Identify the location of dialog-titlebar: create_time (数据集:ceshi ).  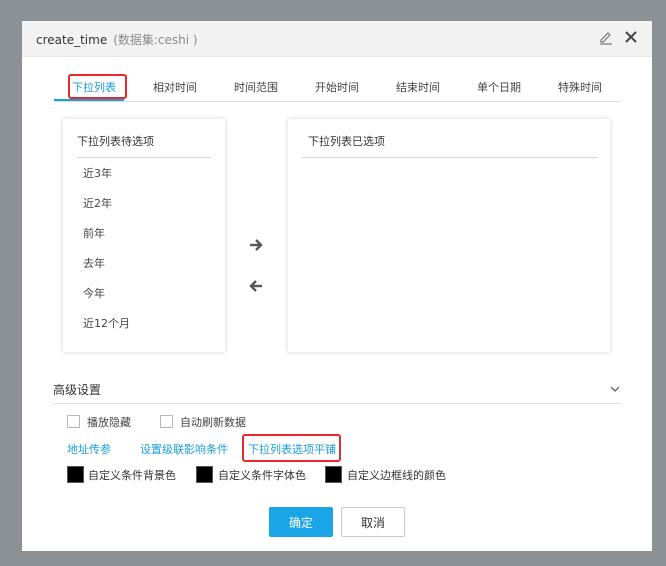
(337, 39).